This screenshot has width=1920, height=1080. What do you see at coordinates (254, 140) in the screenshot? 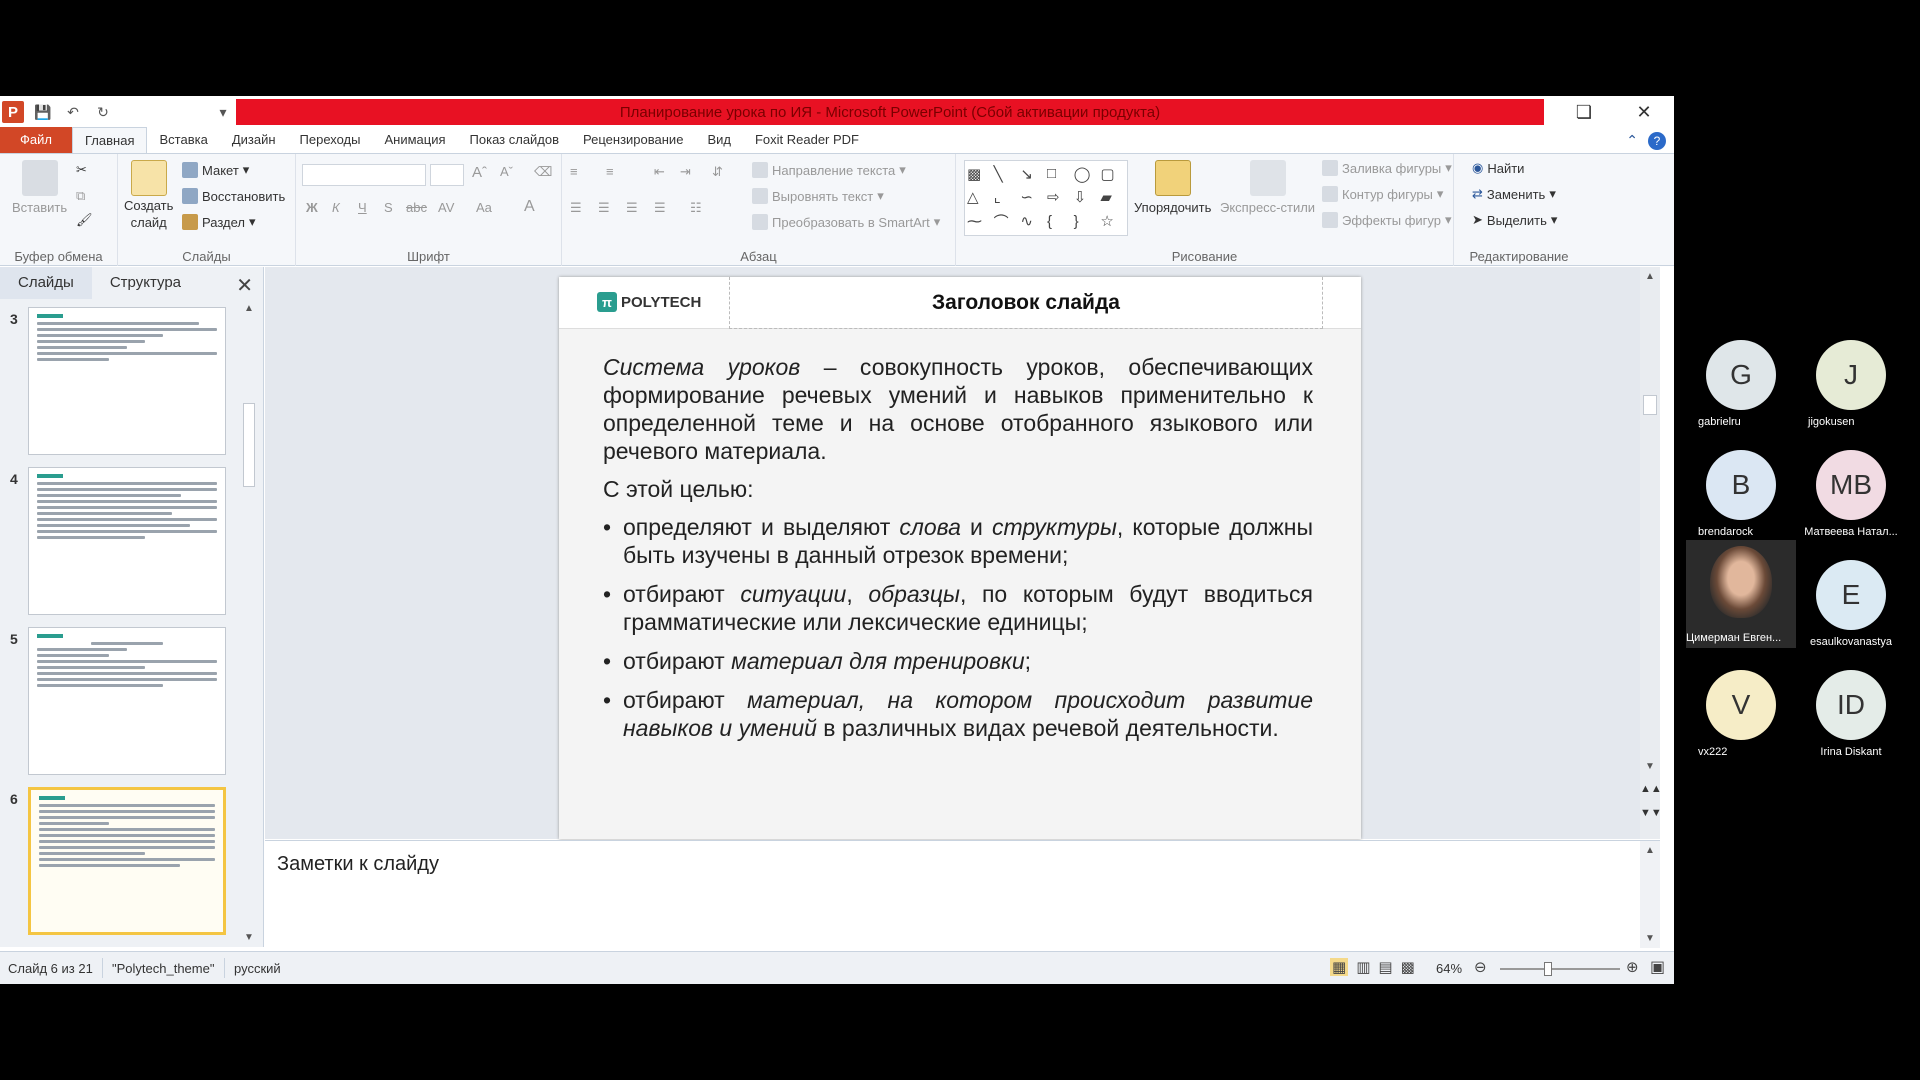
I see `tab-design: Дизайн` at bounding box center [254, 140].